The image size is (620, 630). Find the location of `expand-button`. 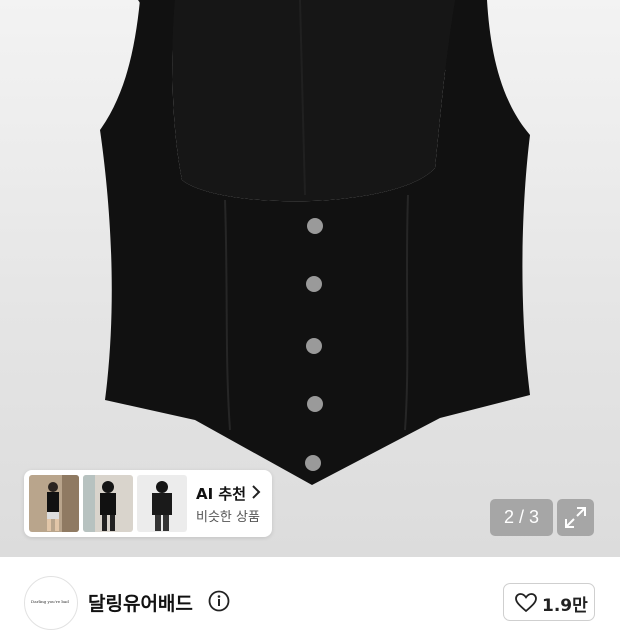

expand-button is located at coordinates (575, 517).